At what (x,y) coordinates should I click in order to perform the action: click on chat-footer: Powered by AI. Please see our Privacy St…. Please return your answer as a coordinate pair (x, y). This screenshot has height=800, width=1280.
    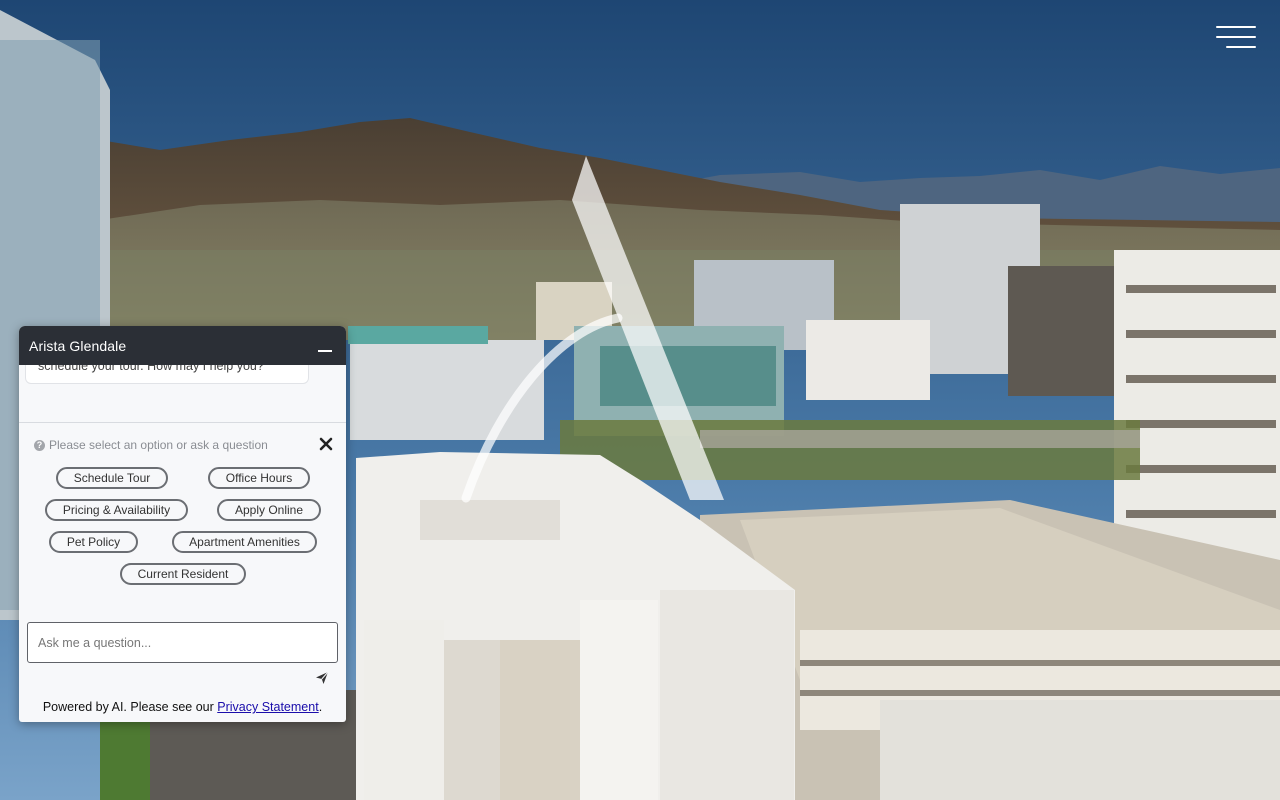
    Looking at the image, I should click on (182, 707).